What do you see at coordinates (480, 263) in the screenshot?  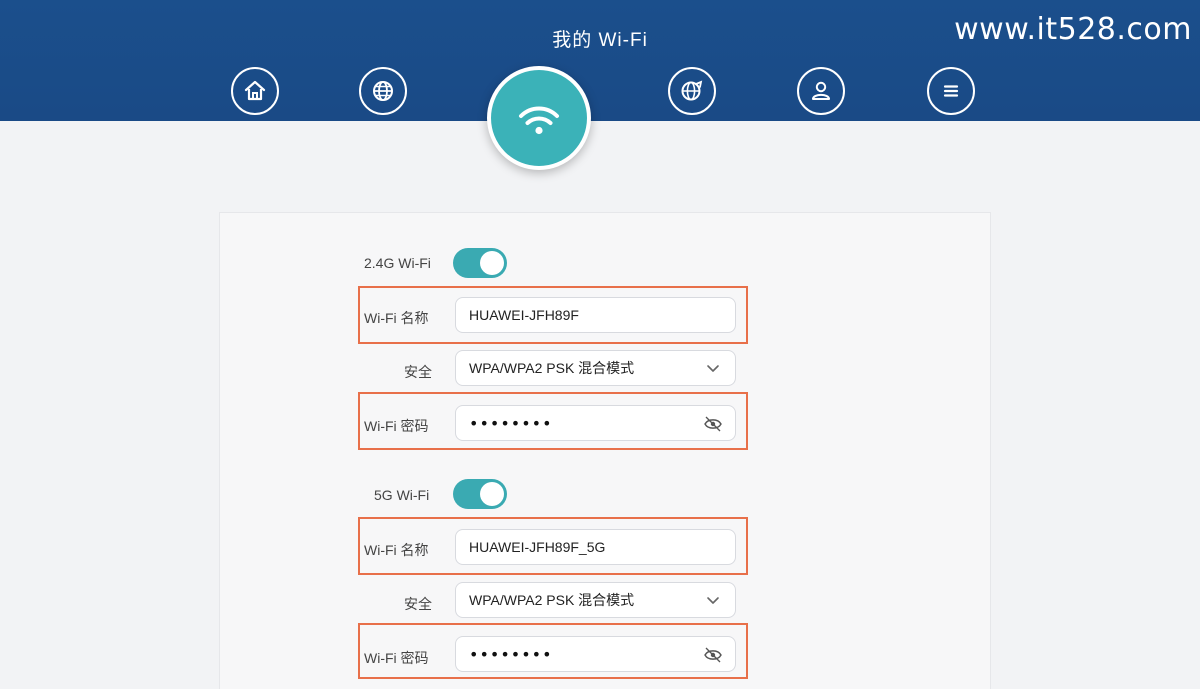 I see `wifi24-toggle` at bounding box center [480, 263].